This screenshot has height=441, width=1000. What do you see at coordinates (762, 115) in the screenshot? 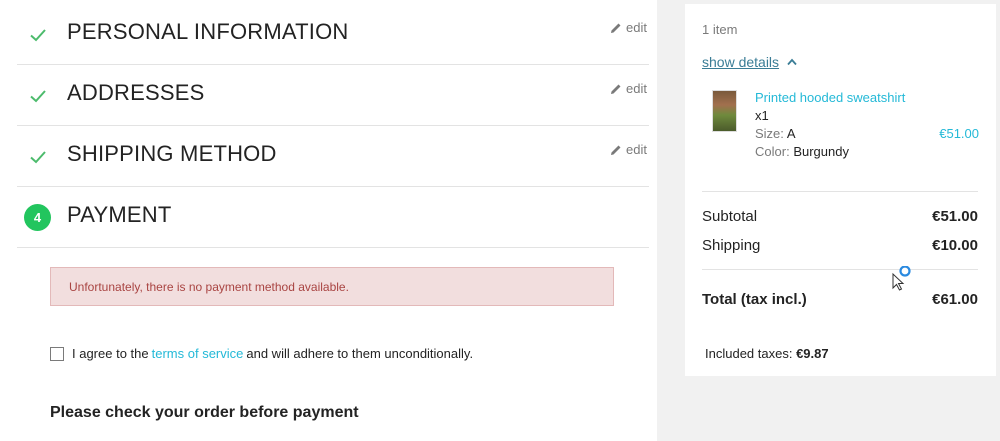
I see `product-quantity: x1` at bounding box center [762, 115].